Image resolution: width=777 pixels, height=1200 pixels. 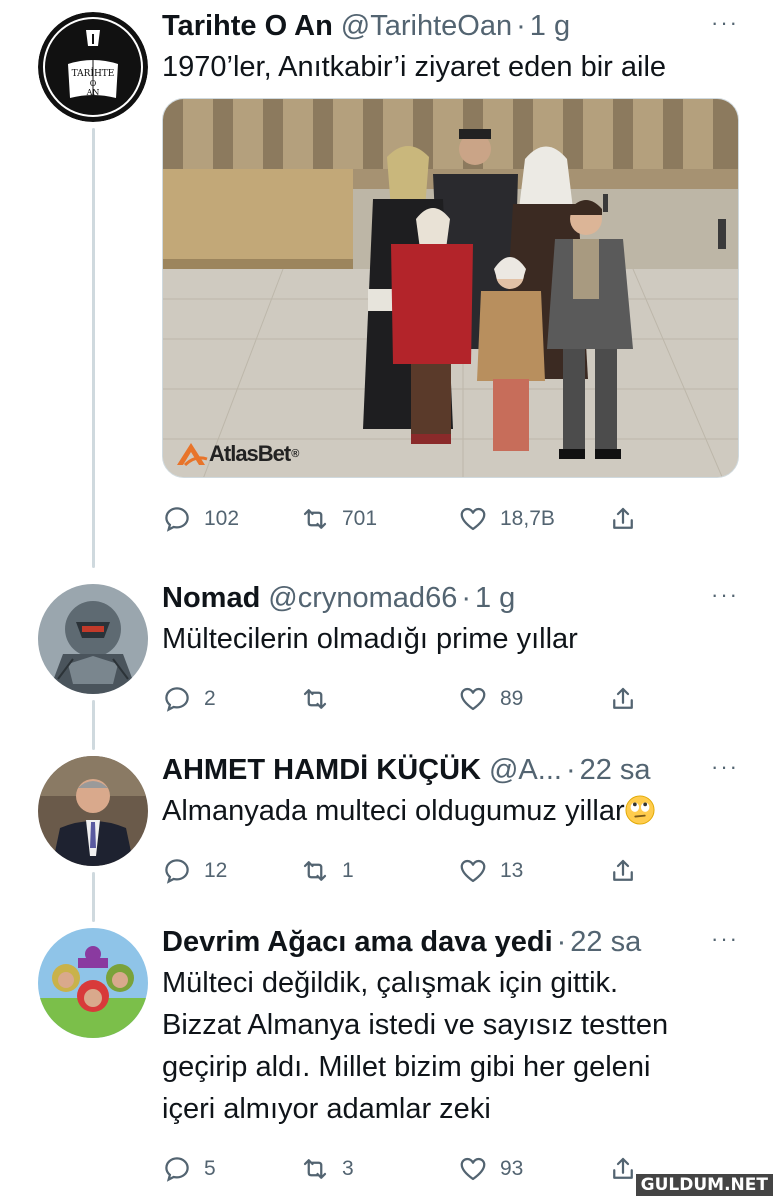 I want to click on retweet-button: 3, so click(x=327, y=1169).